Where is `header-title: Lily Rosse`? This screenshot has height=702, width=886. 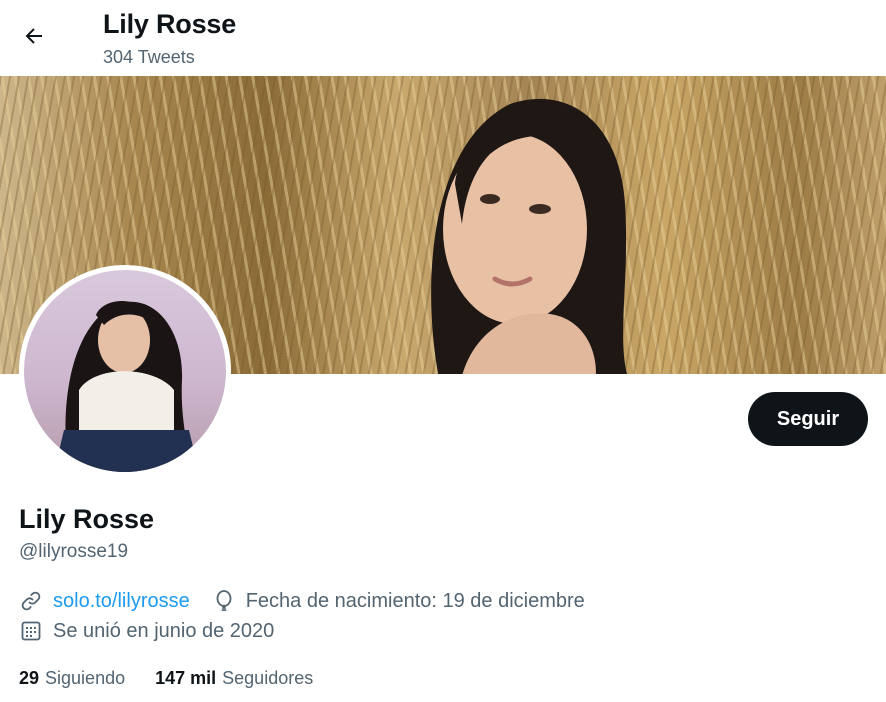 header-title: Lily Rosse is located at coordinates (170, 24).